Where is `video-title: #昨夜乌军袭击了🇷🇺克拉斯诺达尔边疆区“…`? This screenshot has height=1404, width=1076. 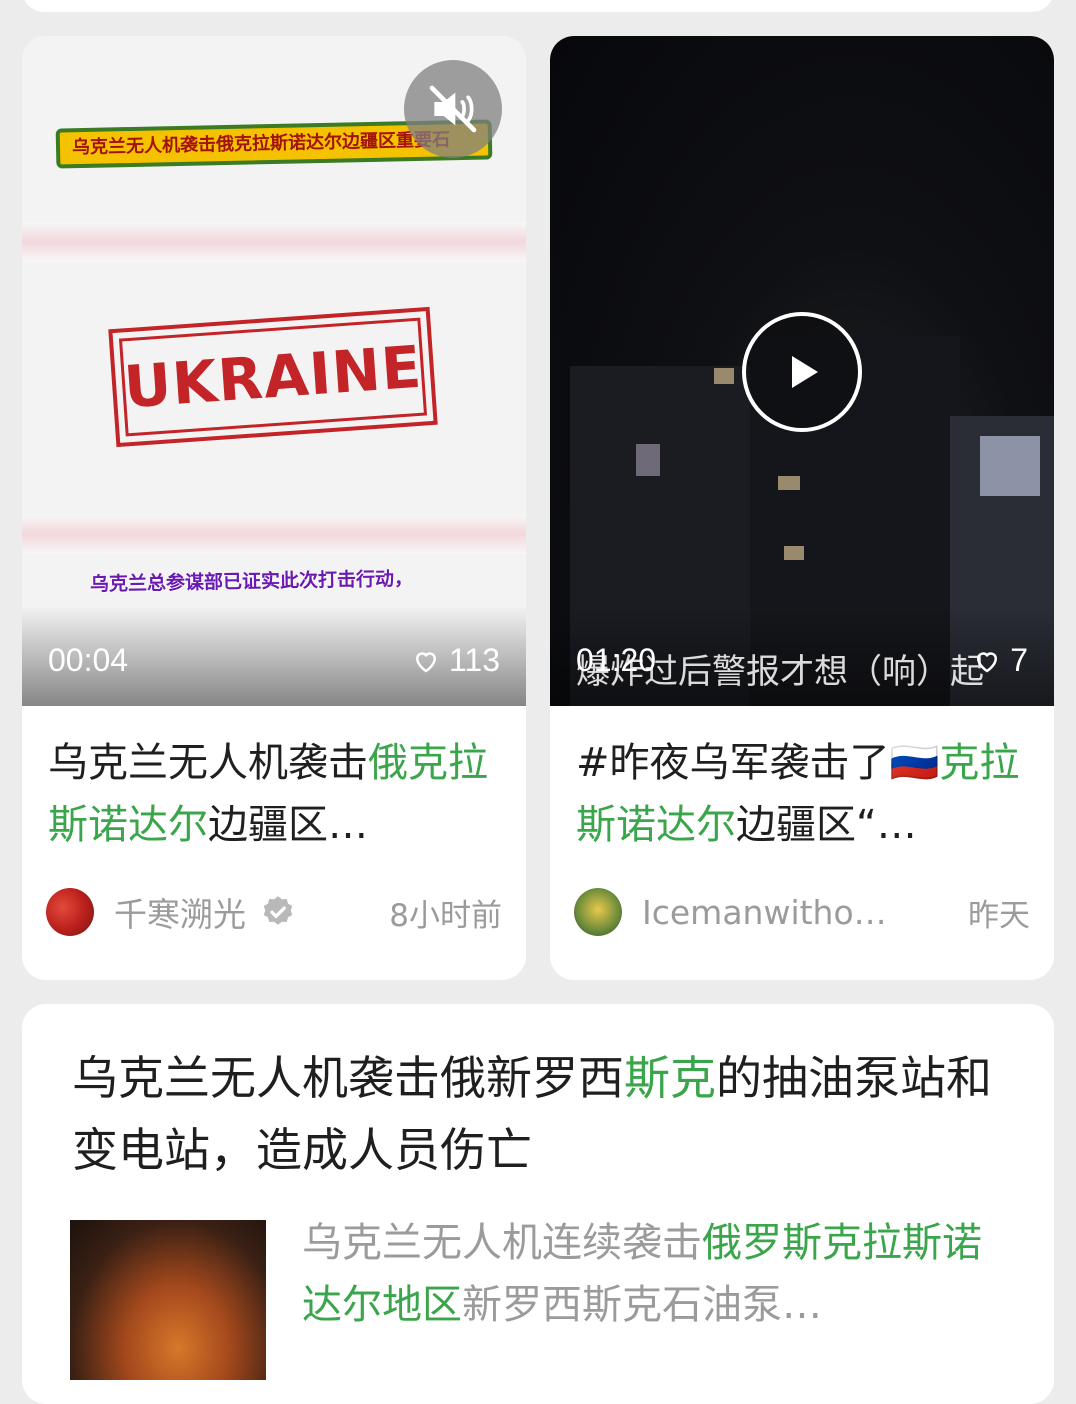 video-title: #昨夜乌军袭击了🇷🇺克拉斯诺达尔边疆区“… is located at coordinates (802, 794).